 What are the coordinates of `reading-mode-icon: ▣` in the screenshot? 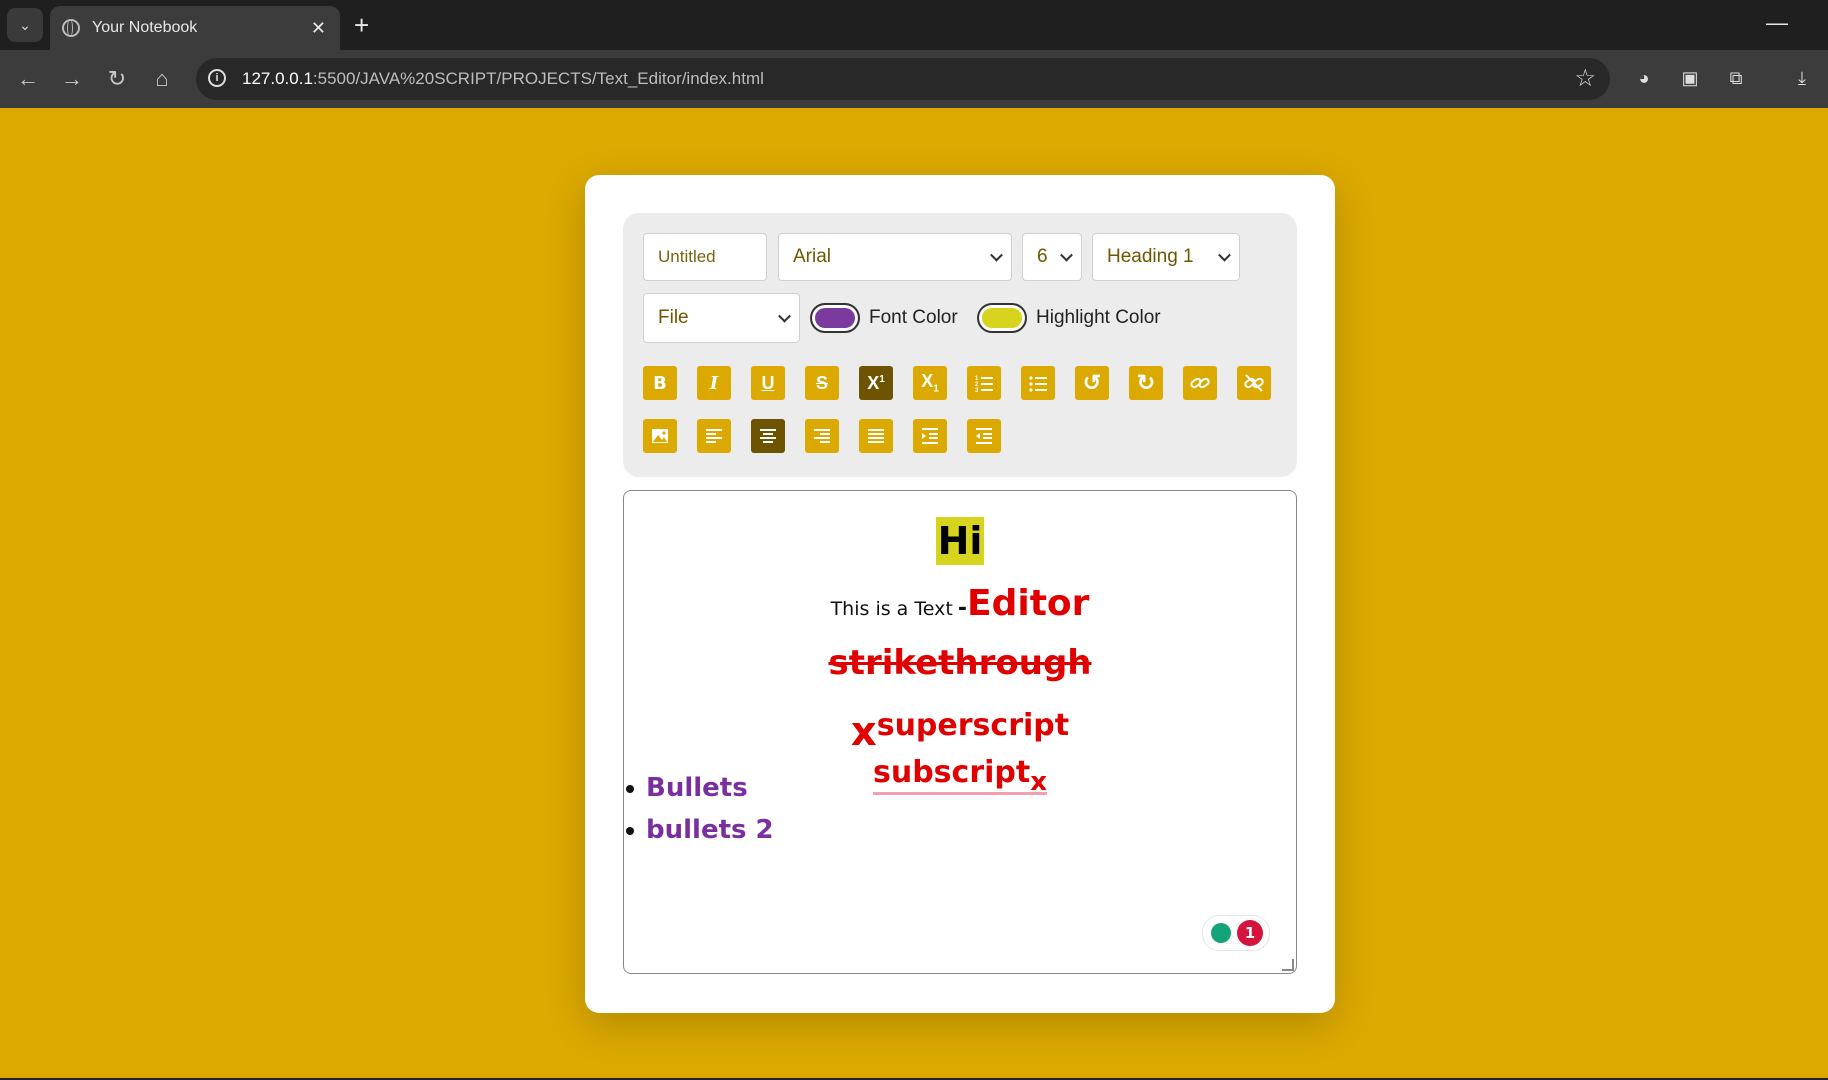 It's located at (1690, 78).